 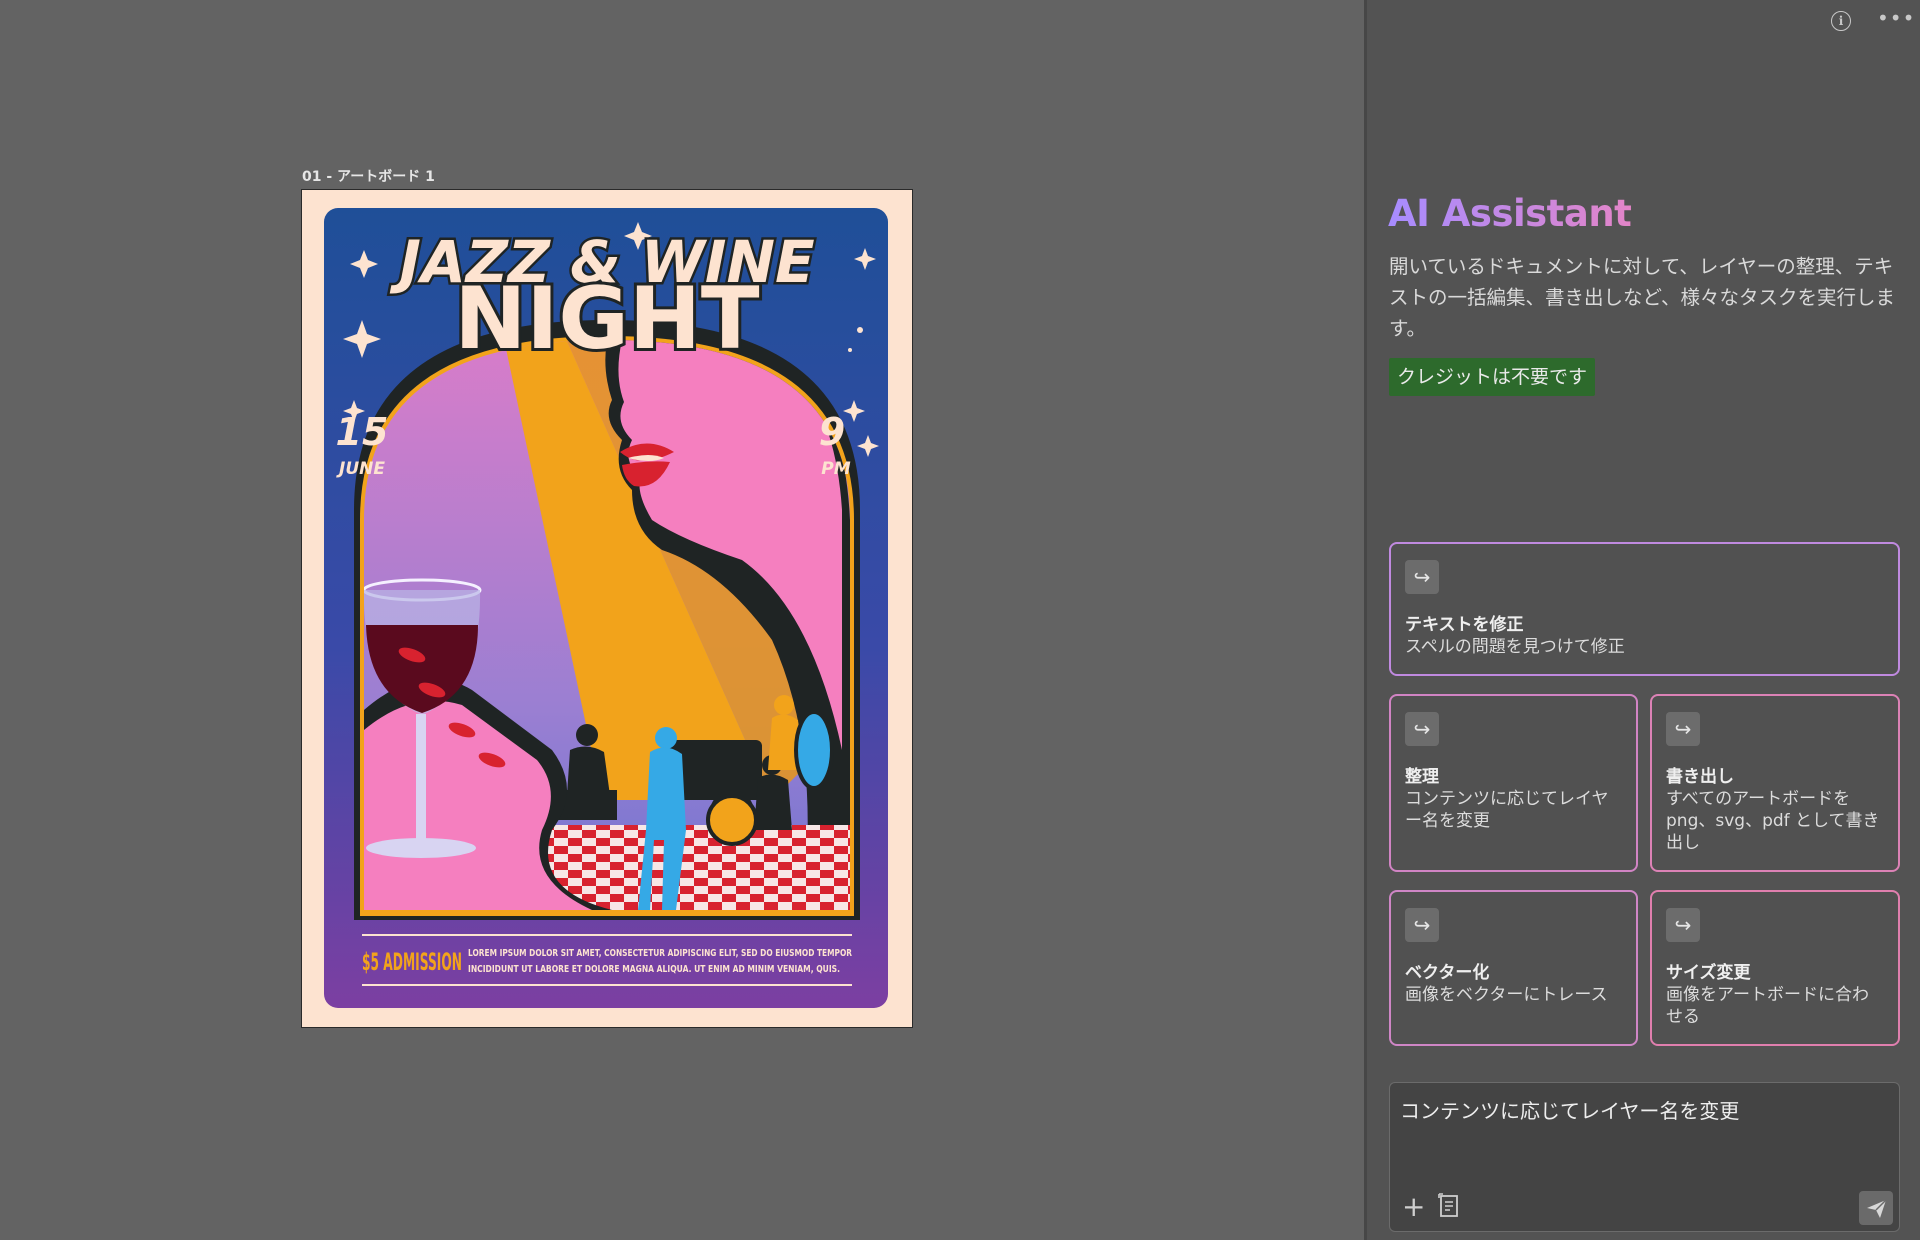 I want to click on card-description: コンテンツに応じてレイヤー名を変更, so click(x=1507, y=810).